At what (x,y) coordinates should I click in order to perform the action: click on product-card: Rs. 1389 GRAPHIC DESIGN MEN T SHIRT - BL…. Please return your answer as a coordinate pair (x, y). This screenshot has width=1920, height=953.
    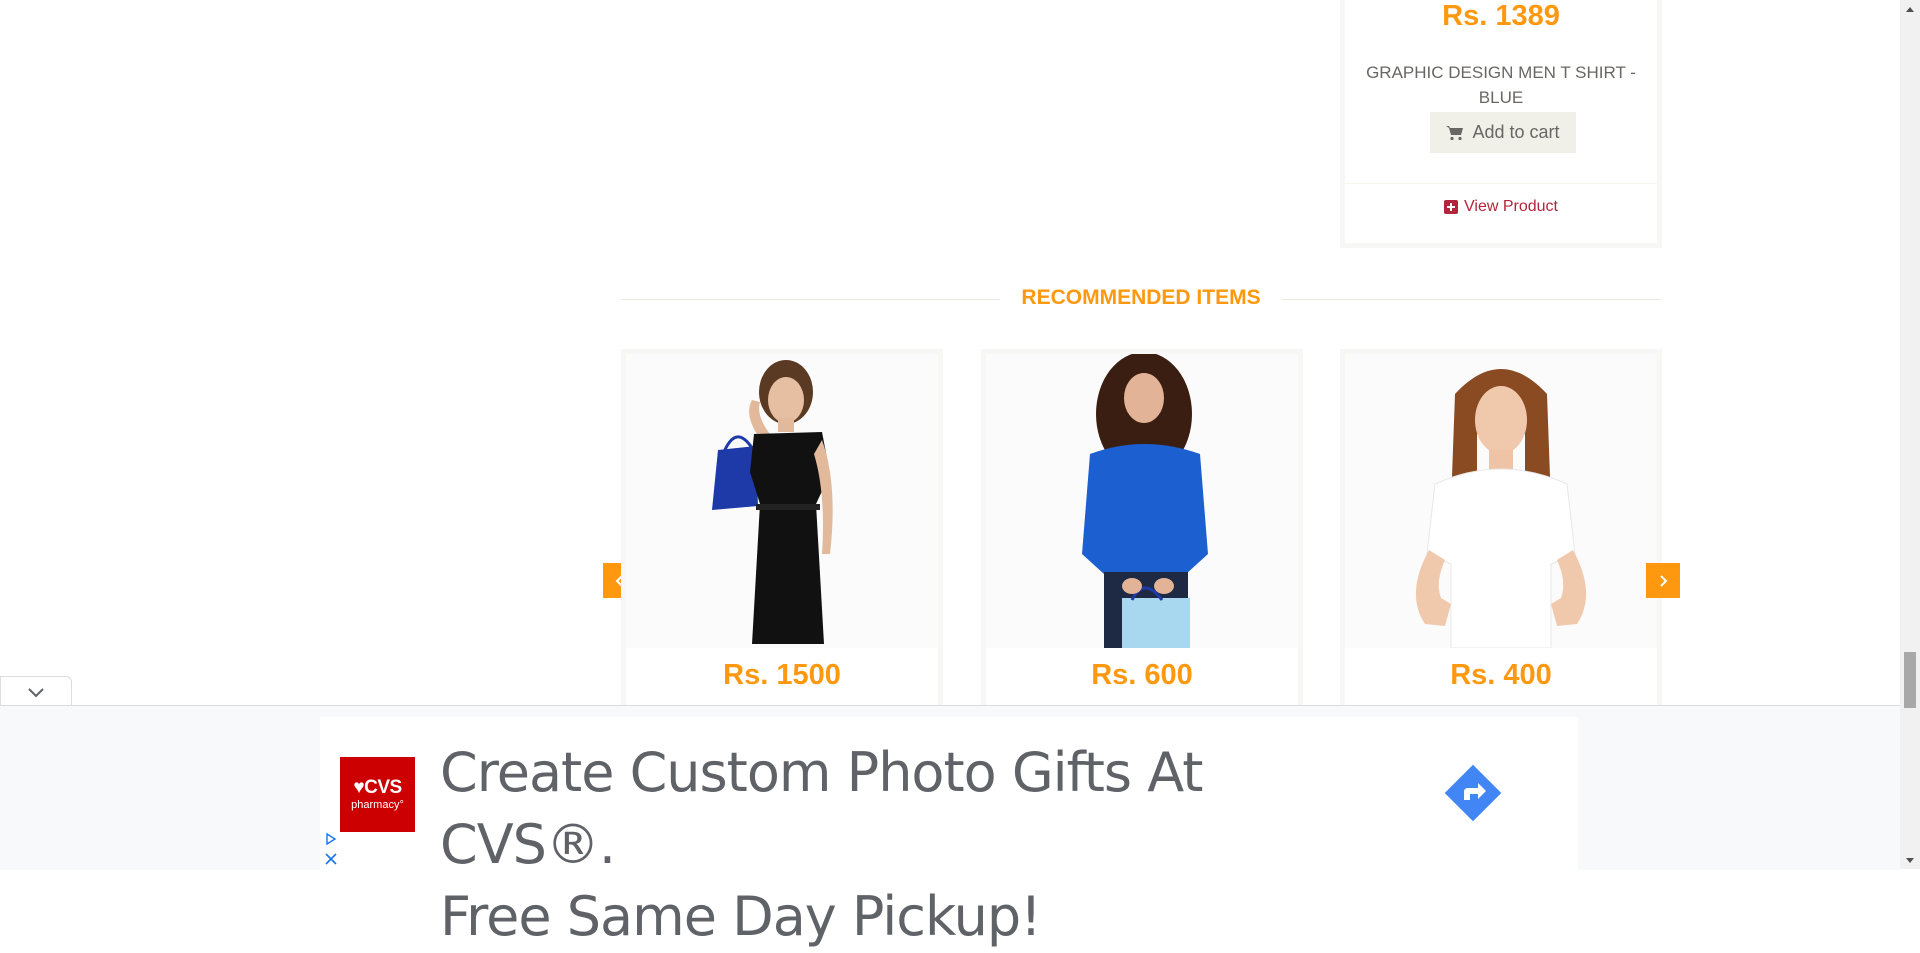
    Looking at the image, I should click on (1501, 124).